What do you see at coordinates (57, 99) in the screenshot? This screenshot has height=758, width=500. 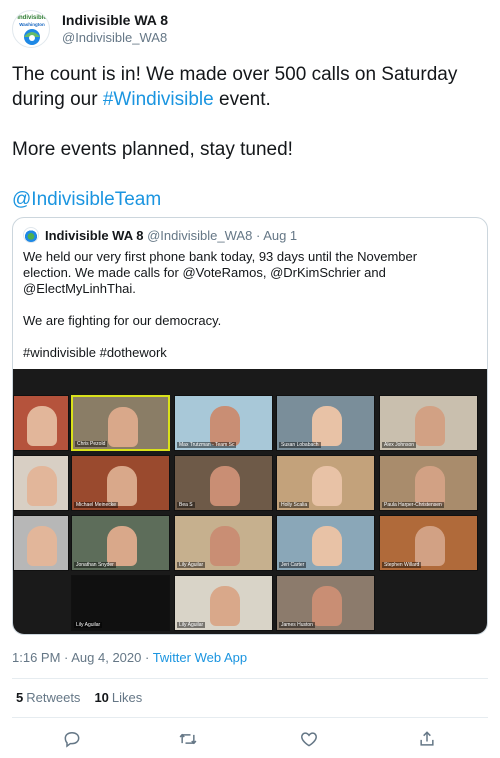 I see `tweet-text-segment: during our` at bounding box center [57, 99].